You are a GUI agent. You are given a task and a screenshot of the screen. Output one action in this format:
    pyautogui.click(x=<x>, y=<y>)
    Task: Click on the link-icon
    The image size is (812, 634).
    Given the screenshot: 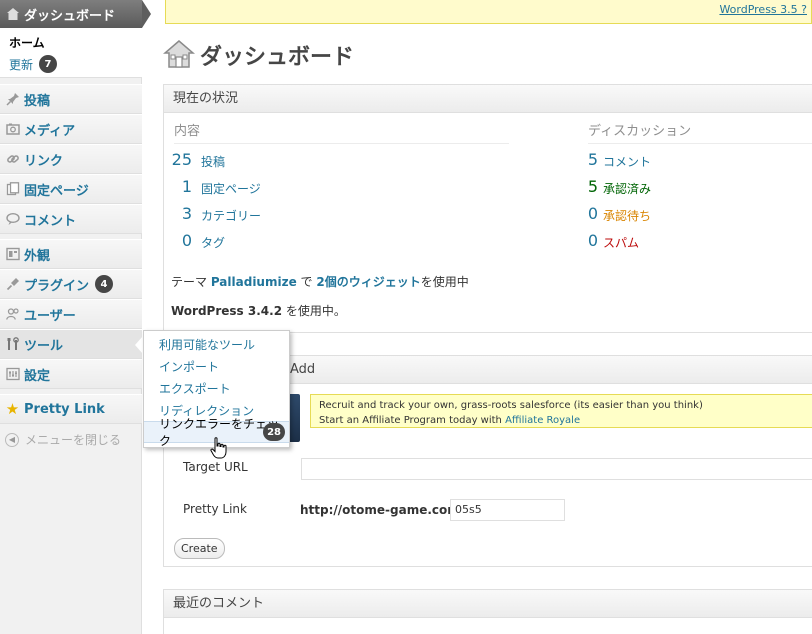 What is the action you would take?
    pyautogui.click(x=12, y=159)
    